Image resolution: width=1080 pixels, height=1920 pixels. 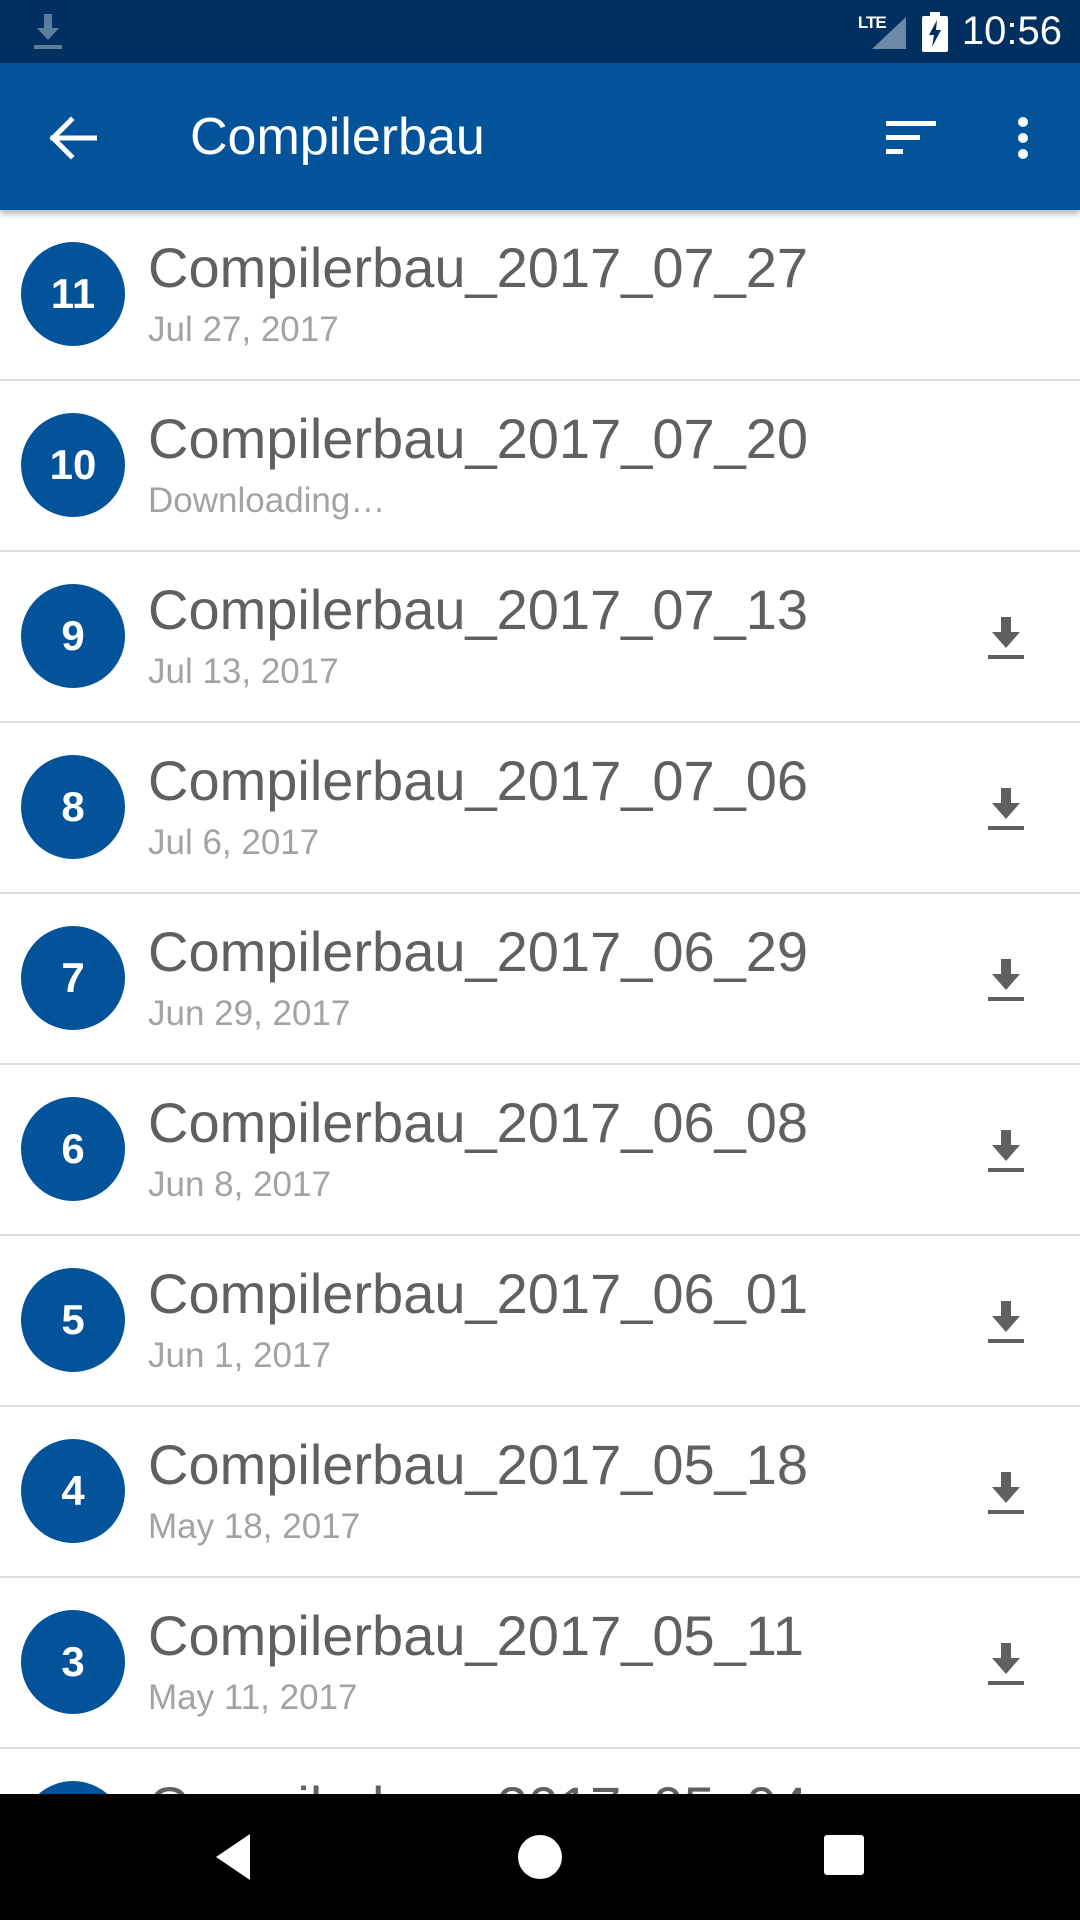 What do you see at coordinates (73, 1320) in the screenshot?
I see `episode-number-badge: 5` at bounding box center [73, 1320].